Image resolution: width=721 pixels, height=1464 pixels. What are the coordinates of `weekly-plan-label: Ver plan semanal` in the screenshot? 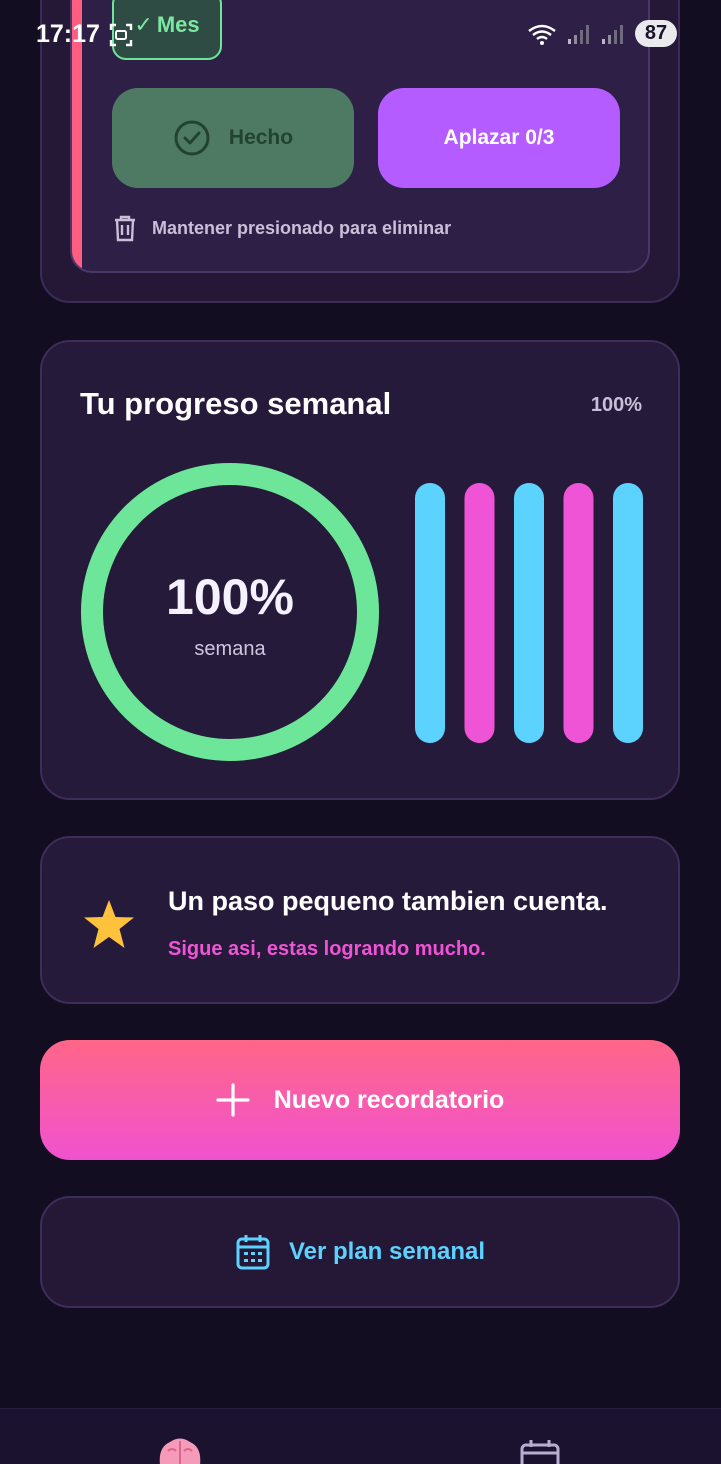 It's located at (387, 1251).